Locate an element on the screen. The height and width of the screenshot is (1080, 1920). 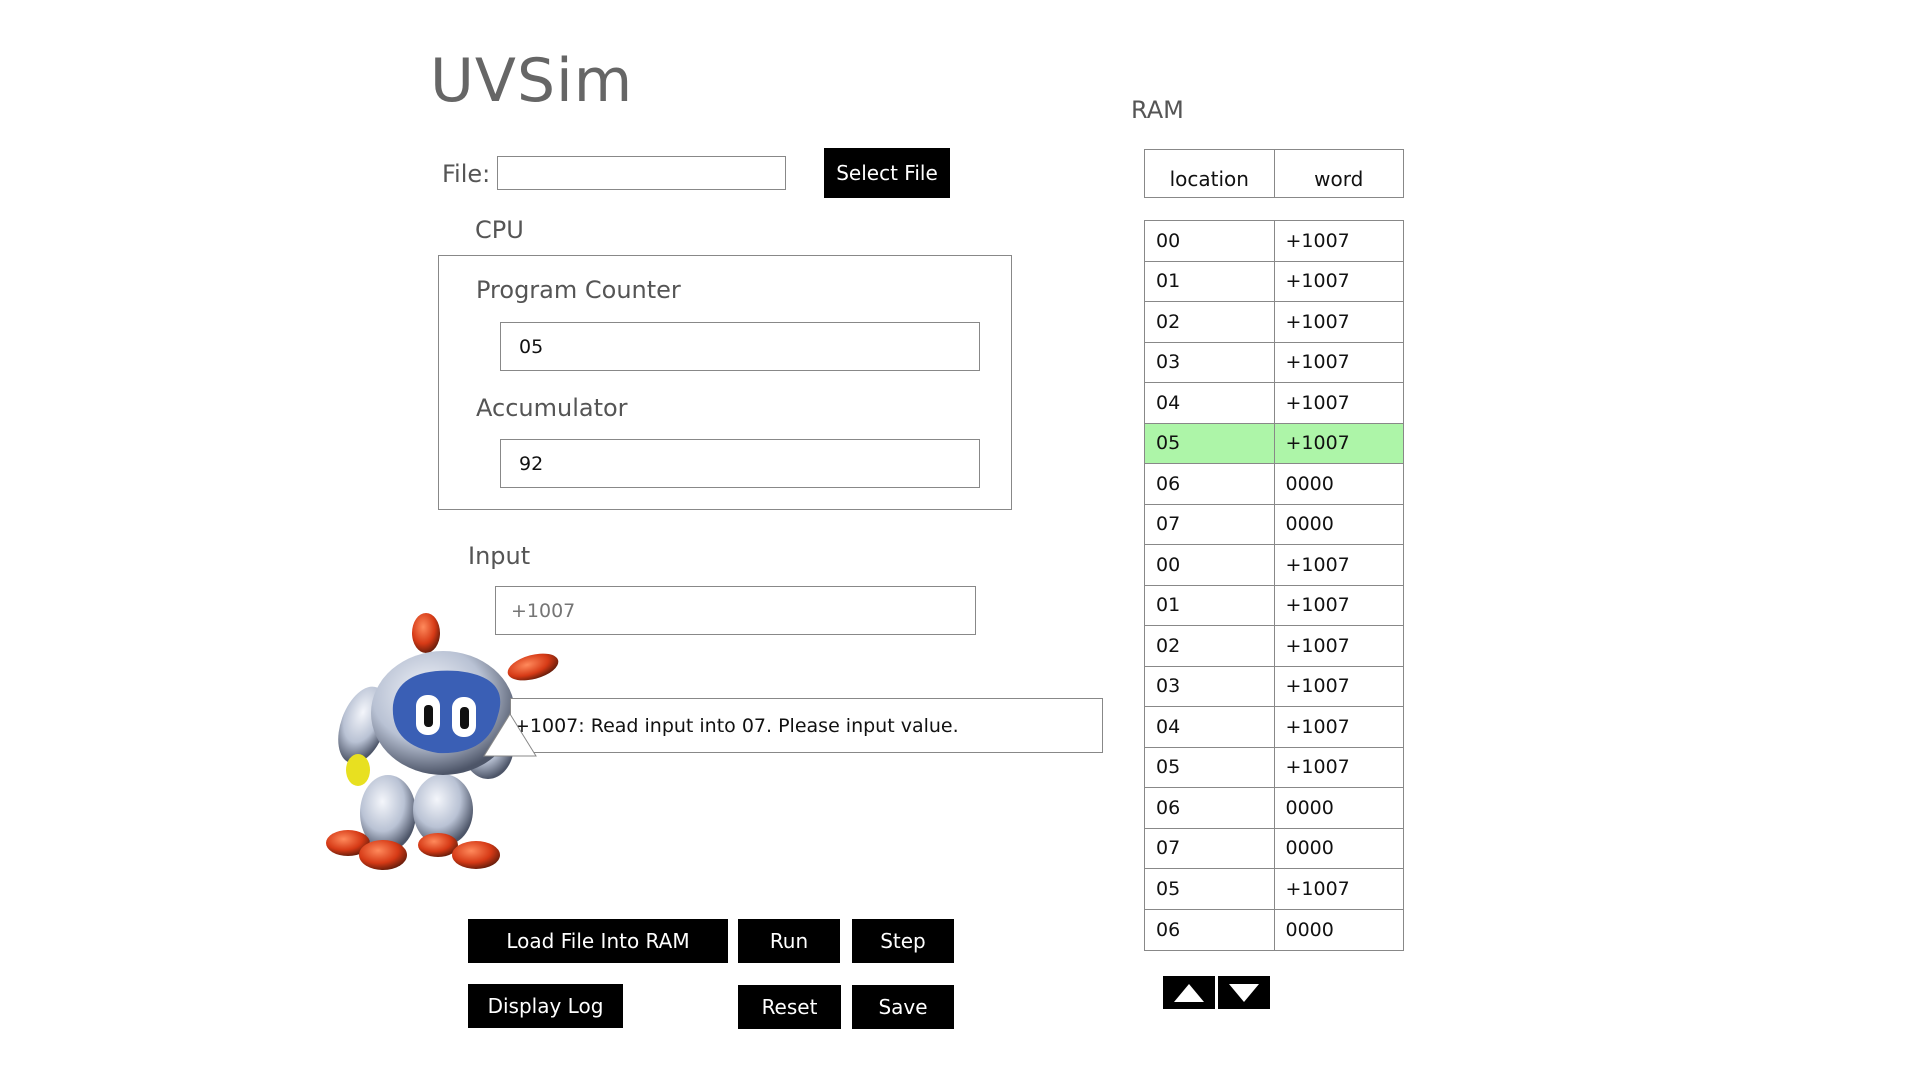
file-path-input is located at coordinates (641, 173).